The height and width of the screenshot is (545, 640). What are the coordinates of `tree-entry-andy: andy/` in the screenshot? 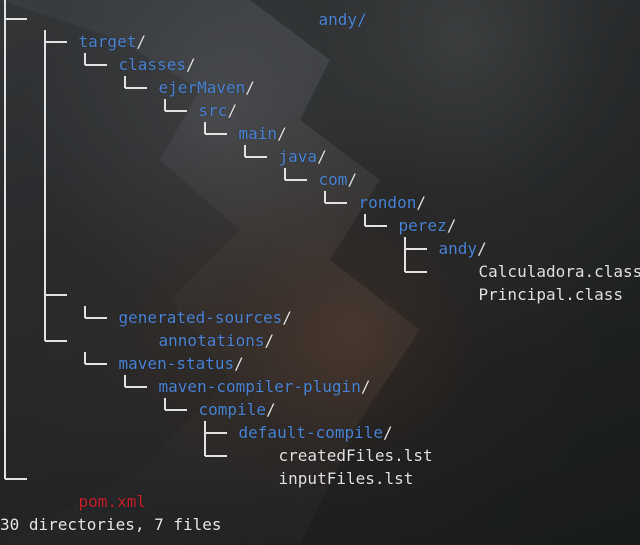 It's located at (443, 236).